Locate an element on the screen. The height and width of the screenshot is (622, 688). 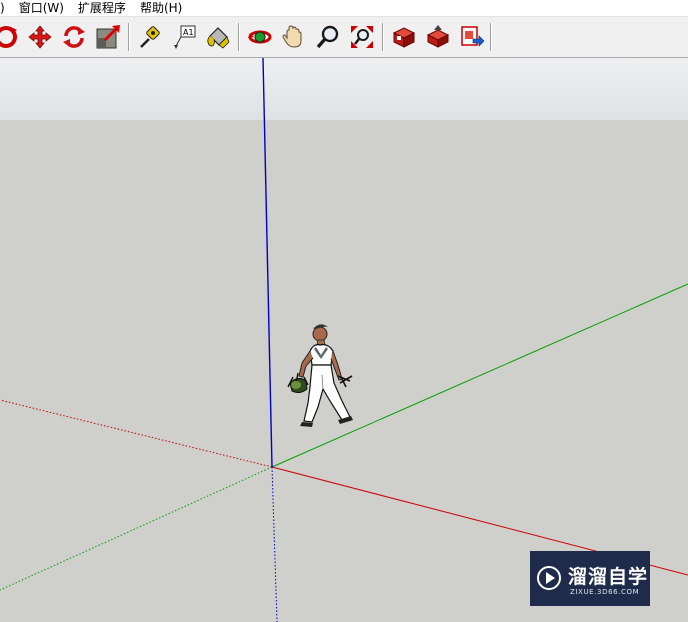
blue-axis-positive is located at coordinates (267, 263).